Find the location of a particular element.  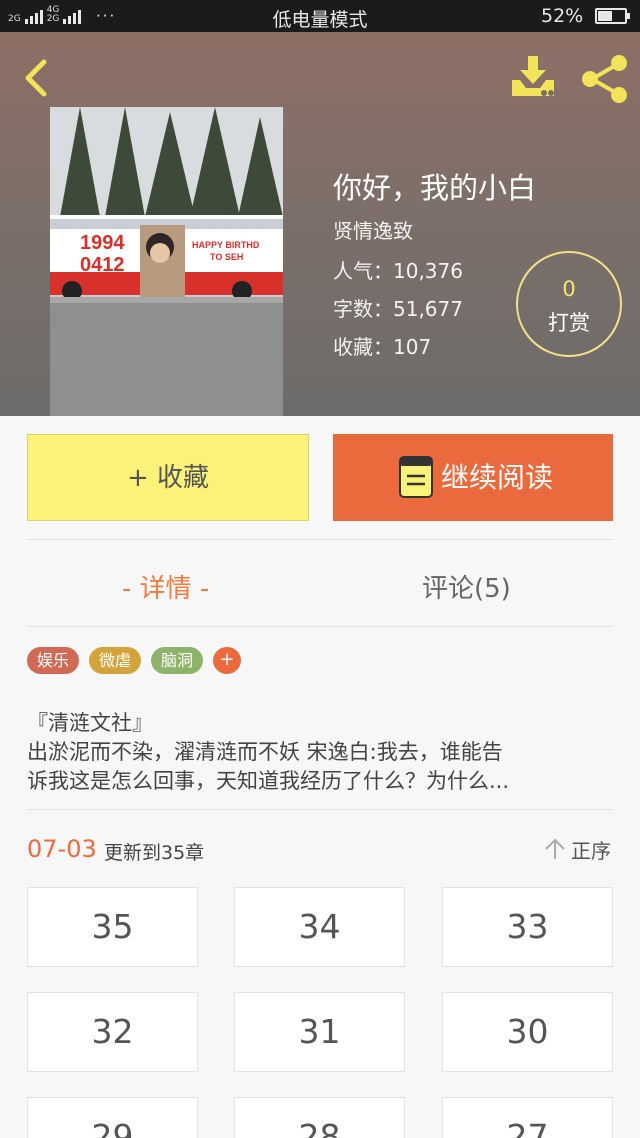

chapter-button: 29 is located at coordinates (112, 1117).